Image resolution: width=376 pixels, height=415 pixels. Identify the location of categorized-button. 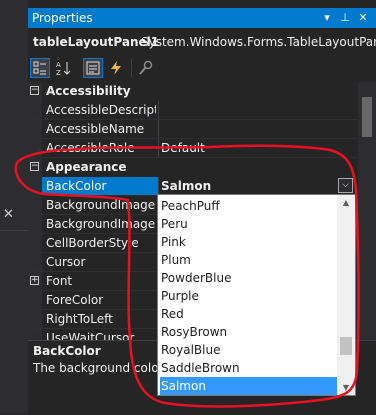
(40, 68).